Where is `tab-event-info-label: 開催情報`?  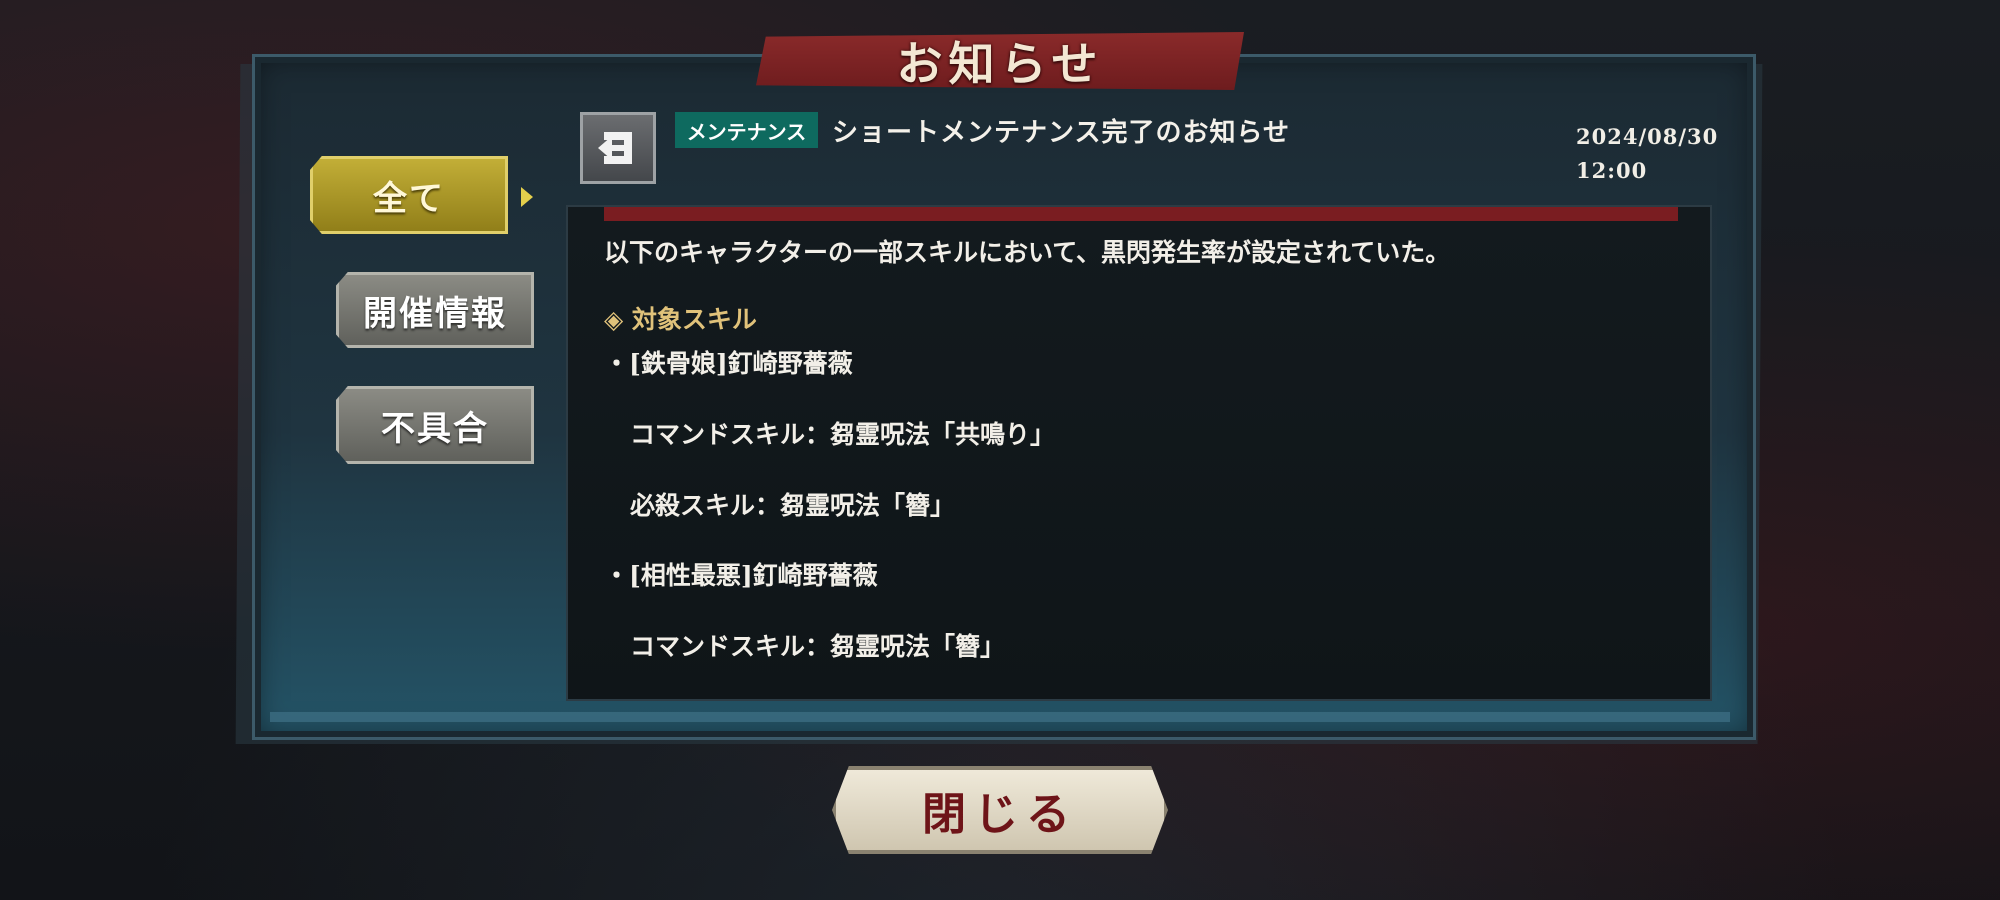 tab-event-info-label: 開催情報 is located at coordinates (435, 313).